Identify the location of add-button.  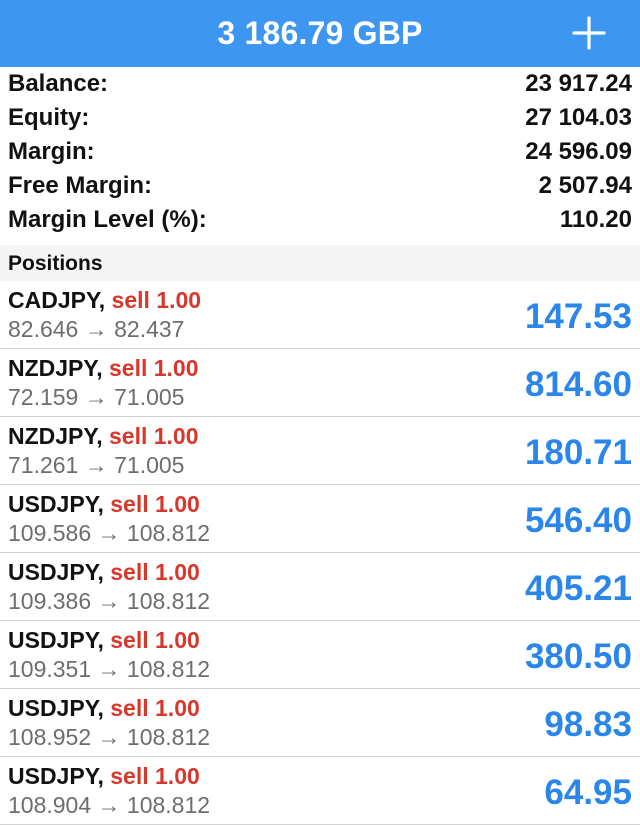
(589, 33).